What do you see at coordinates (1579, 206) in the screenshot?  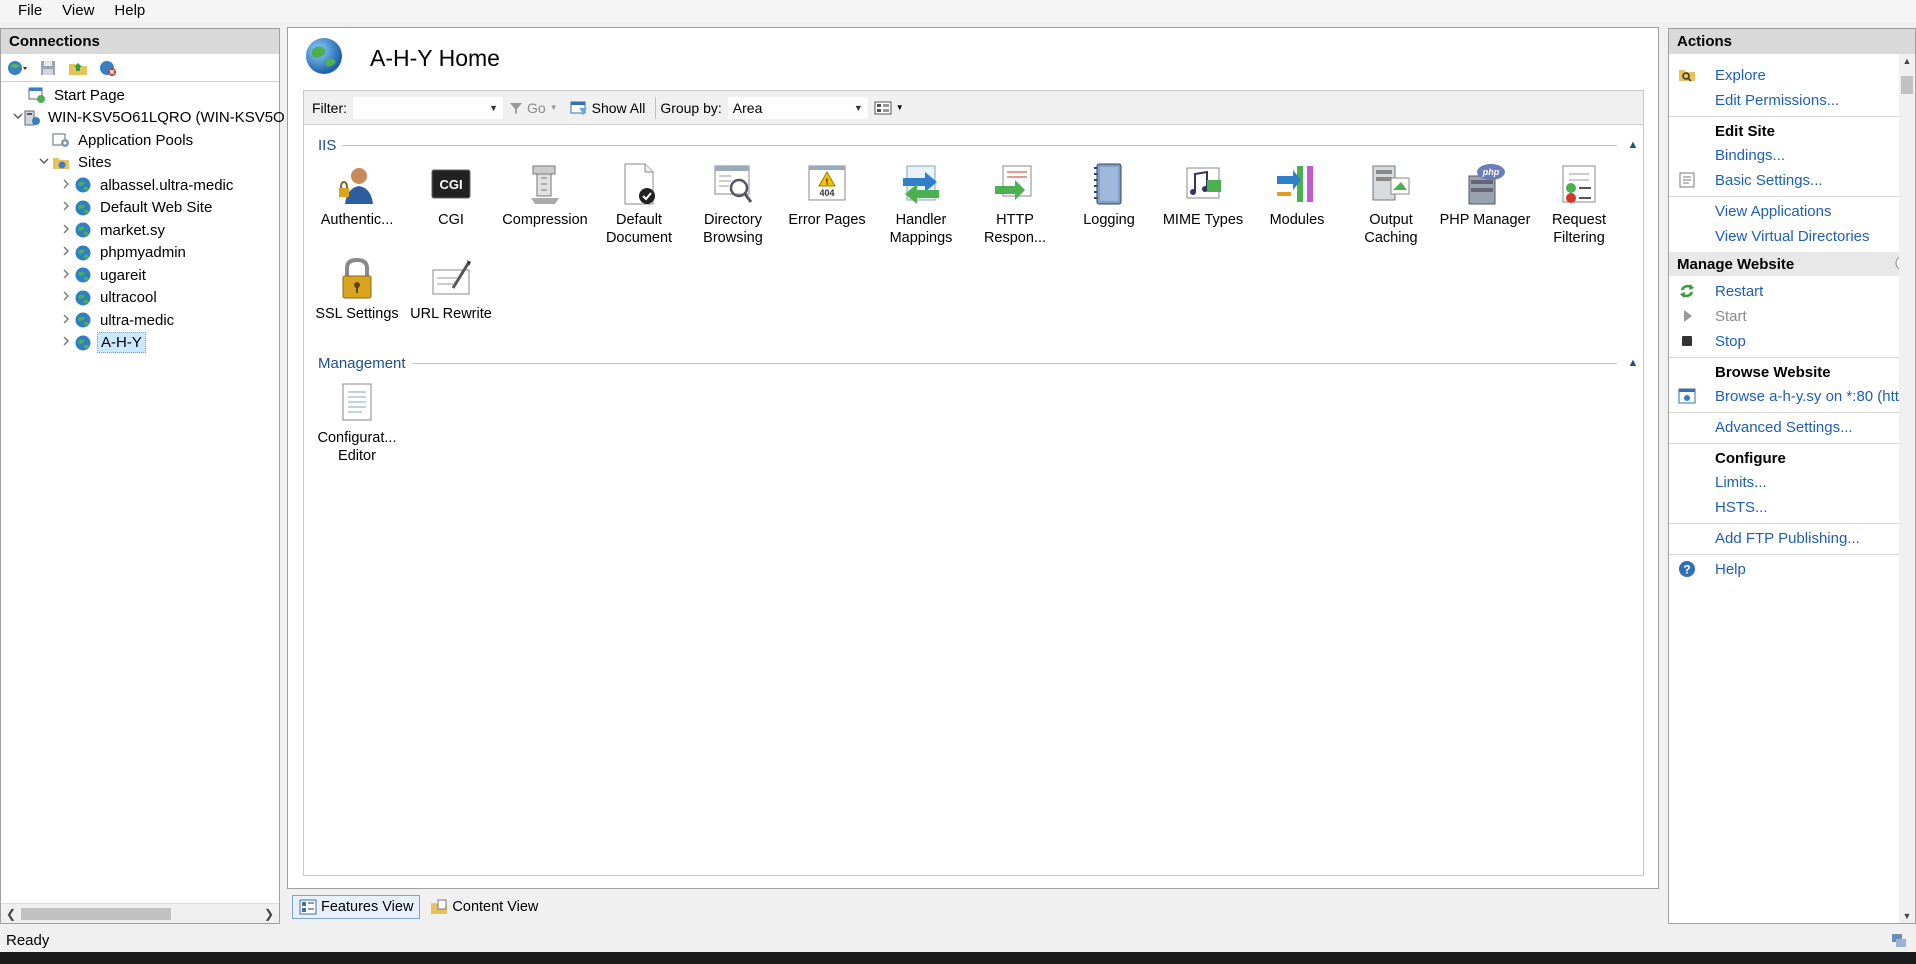 I see `feature-request-filtering: Request Filtering` at bounding box center [1579, 206].